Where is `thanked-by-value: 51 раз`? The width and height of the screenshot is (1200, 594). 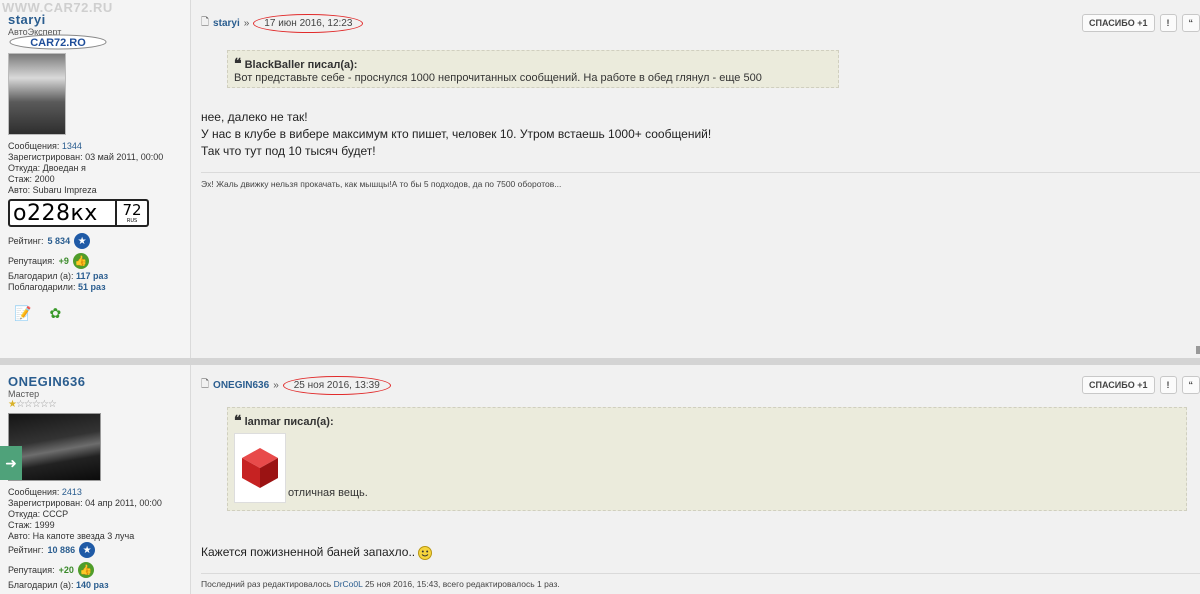
thanked-by-value: 51 раз is located at coordinates (92, 287).